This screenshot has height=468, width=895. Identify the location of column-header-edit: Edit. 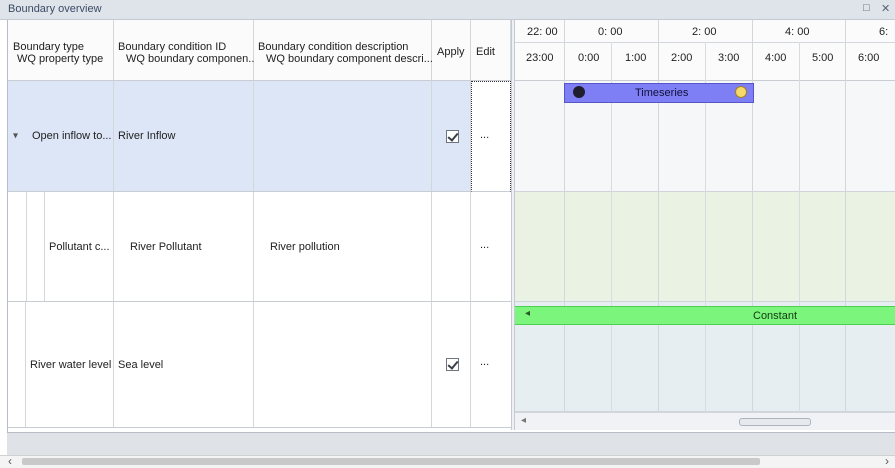
(491, 50).